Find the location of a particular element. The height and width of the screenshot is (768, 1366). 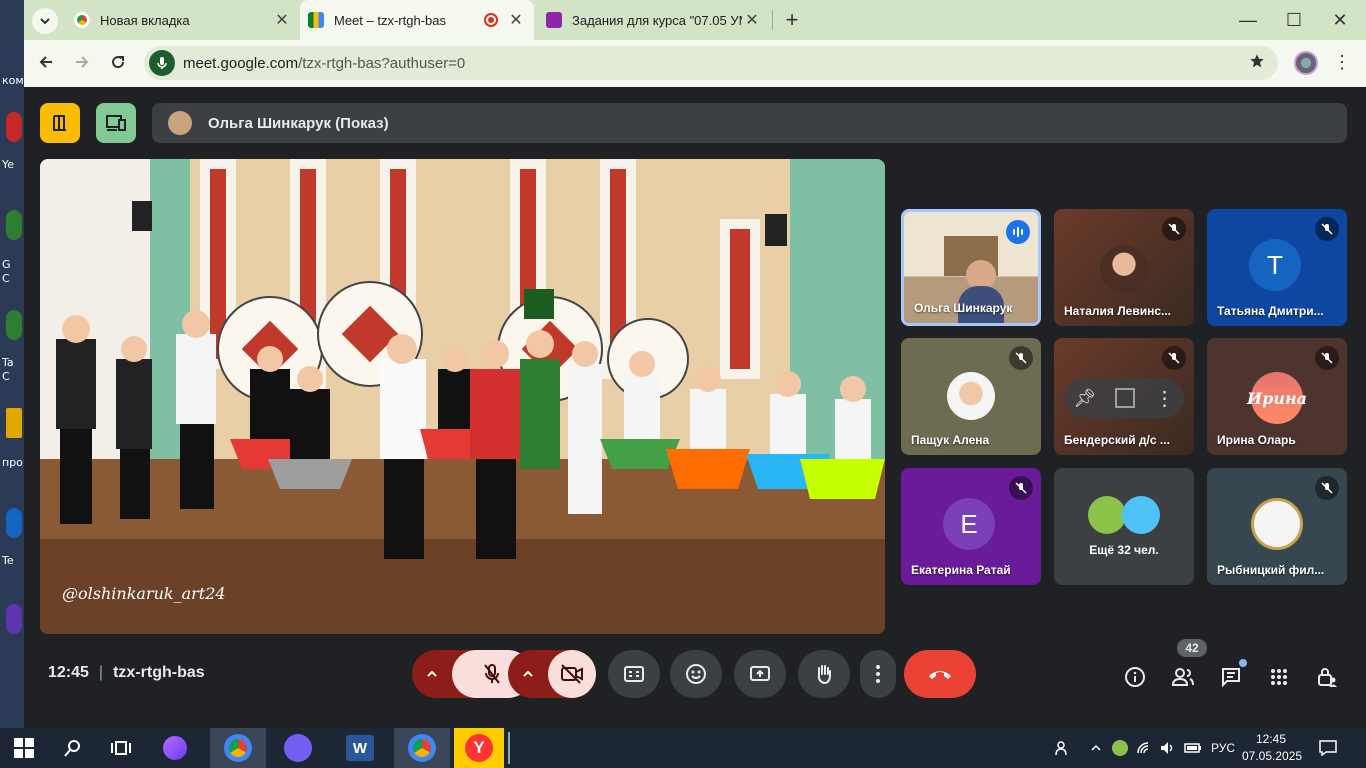

search-button is located at coordinates (73, 748).